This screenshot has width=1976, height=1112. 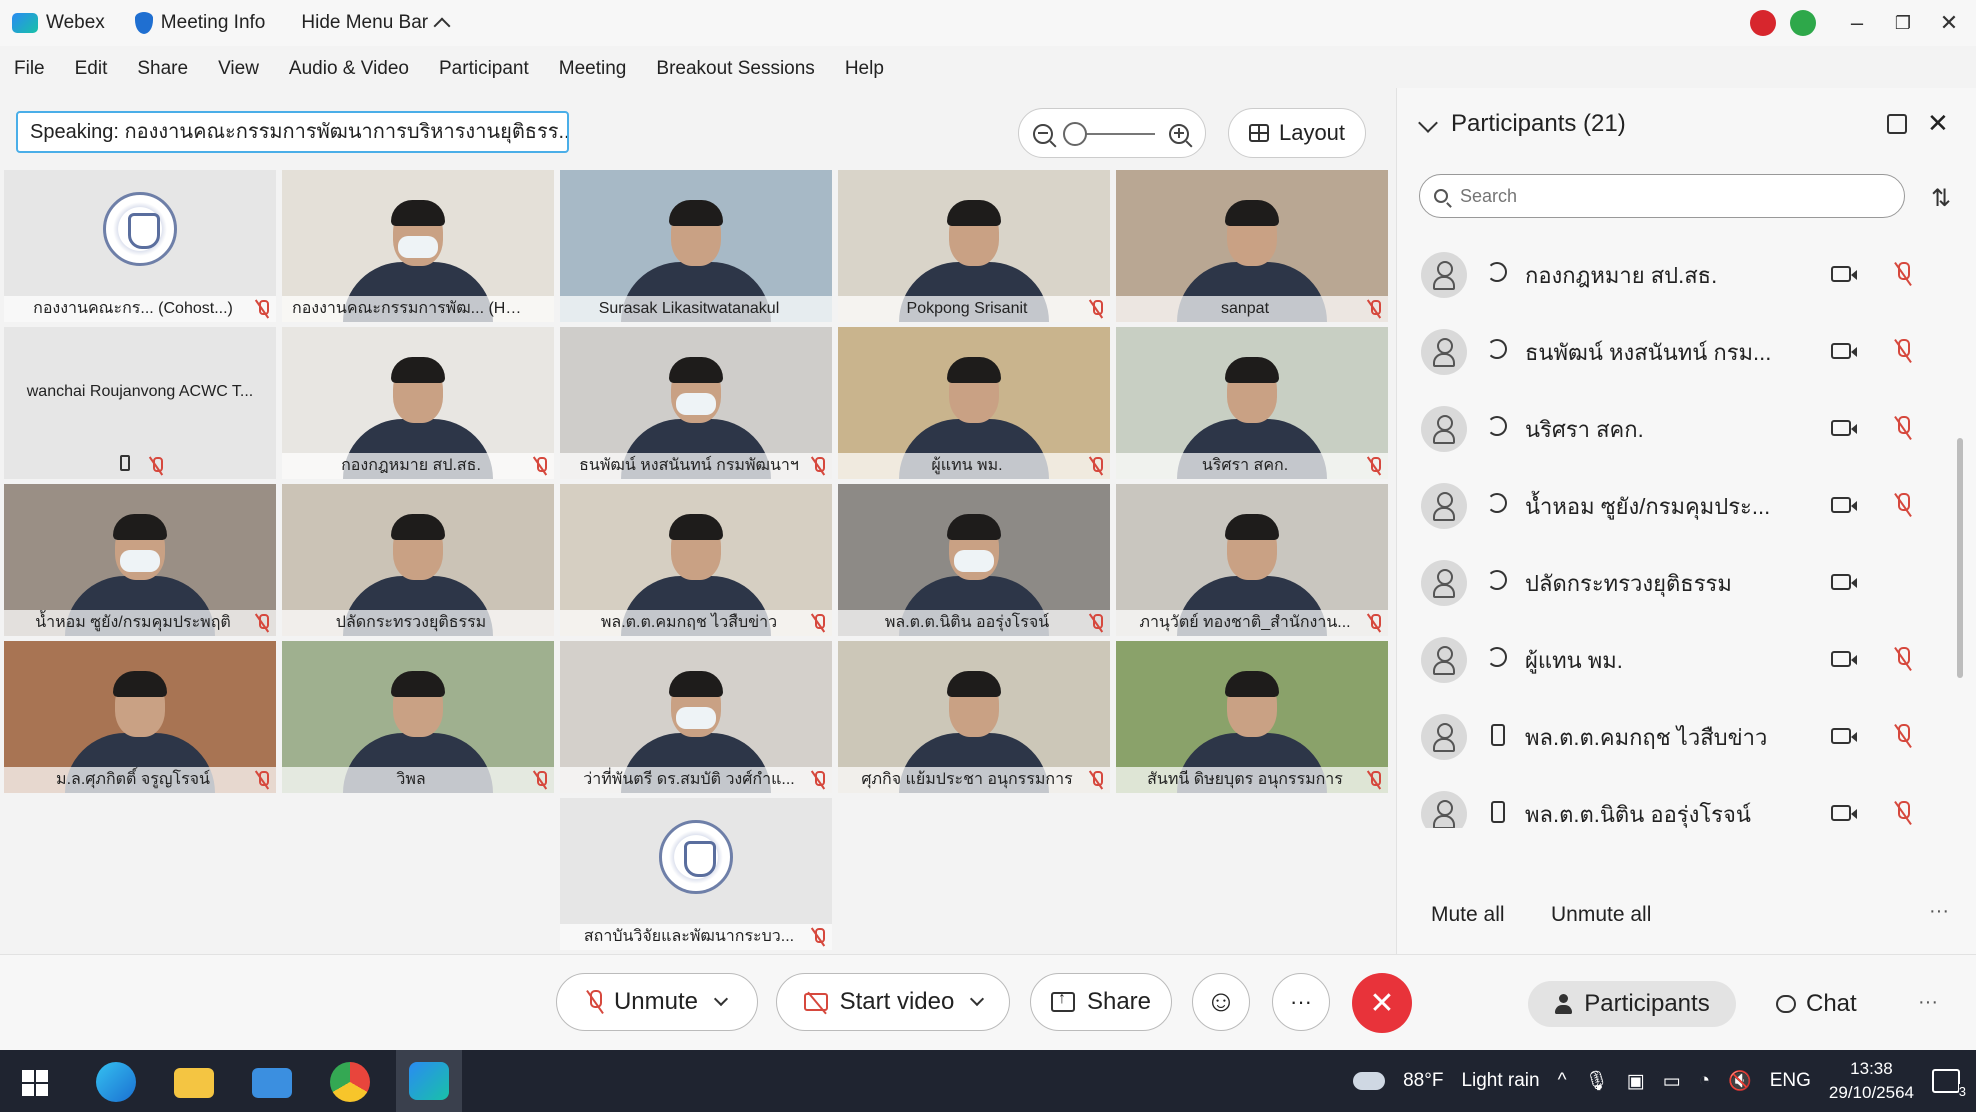 I want to click on menu-participant: Participant, so click(x=484, y=69).